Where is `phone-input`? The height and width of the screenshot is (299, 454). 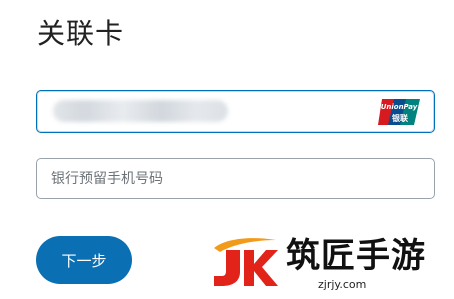 phone-input is located at coordinates (235, 178).